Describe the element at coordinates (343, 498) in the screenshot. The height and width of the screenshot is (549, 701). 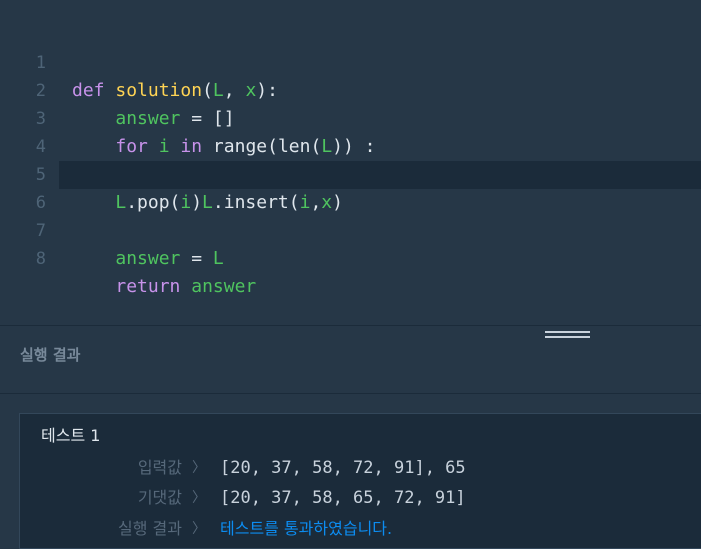
I see `row-value: [20, 37, 58, 65, 72, 91]` at that location.